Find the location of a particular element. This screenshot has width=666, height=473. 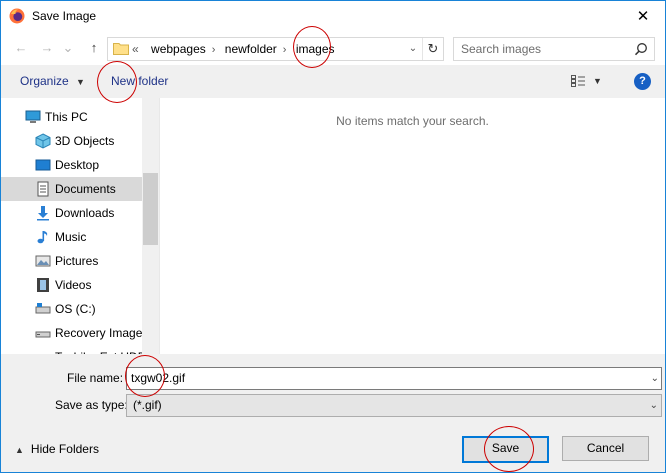

desktop-icon is located at coordinates (43, 165).